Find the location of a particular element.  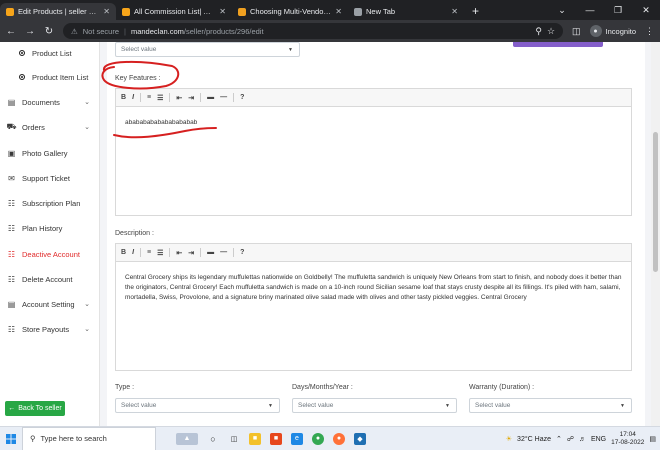

network-icon: ☍ is located at coordinates (570, 439).